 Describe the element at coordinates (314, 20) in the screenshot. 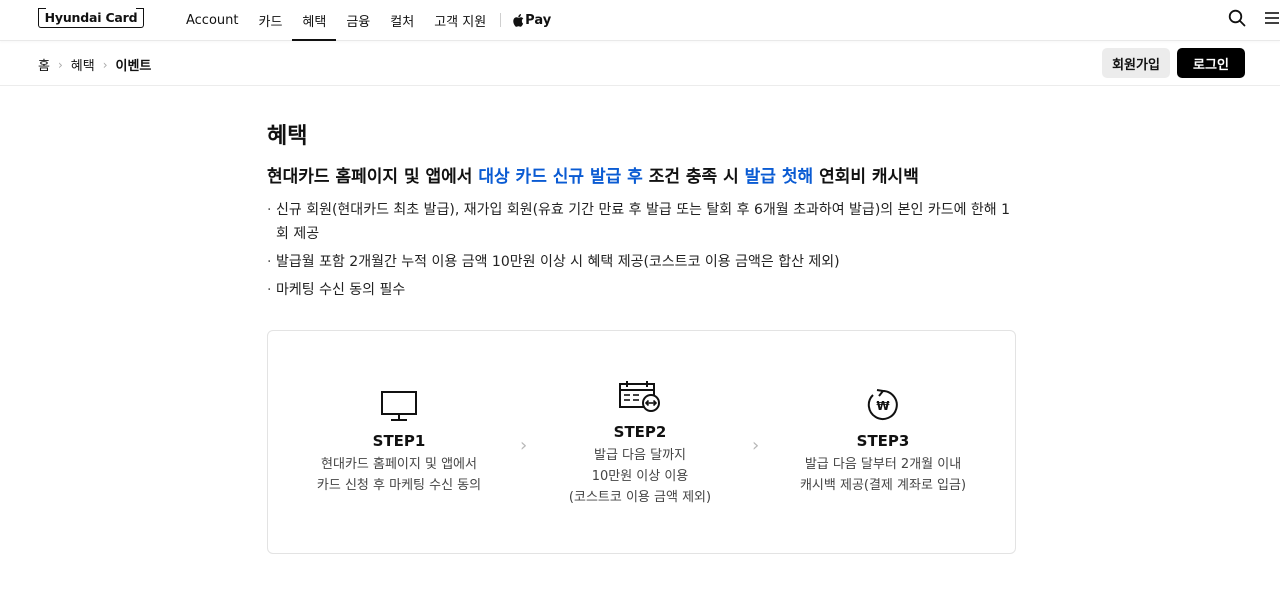

I see `nav-benefits: 혜택` at that location.